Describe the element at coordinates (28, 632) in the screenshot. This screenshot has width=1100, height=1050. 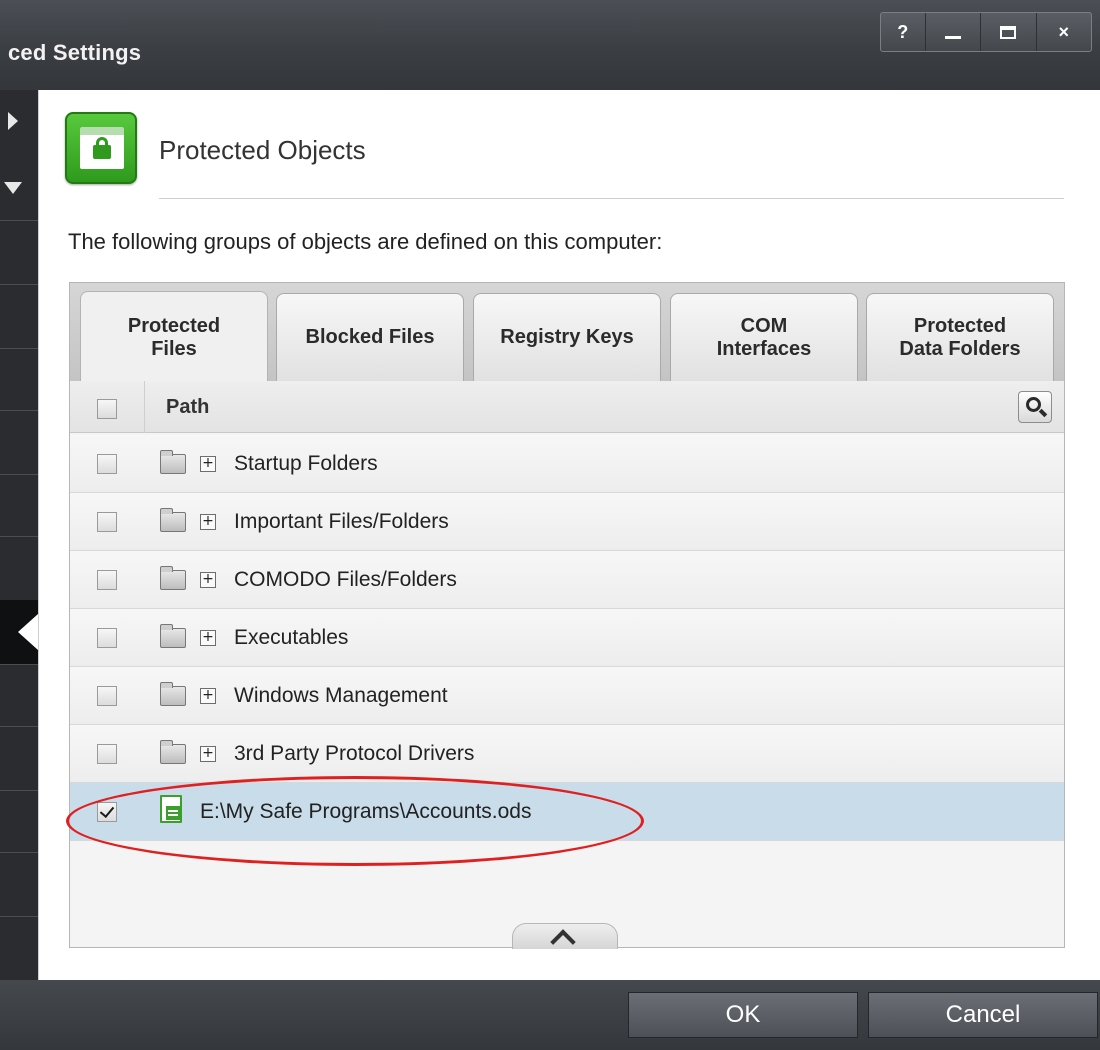
I see `active-pointer-icon` at that location.